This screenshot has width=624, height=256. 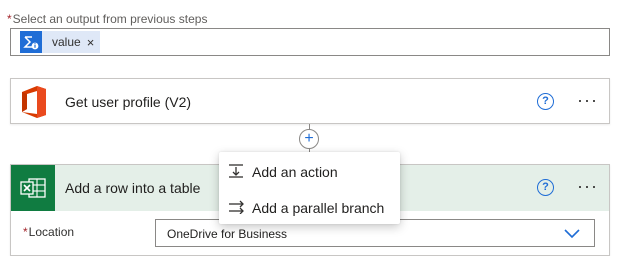 What do you see at coordinates (310, 42) in the screenshot?
I see `output-token-input: value ×` at bounding box center [310, 42].